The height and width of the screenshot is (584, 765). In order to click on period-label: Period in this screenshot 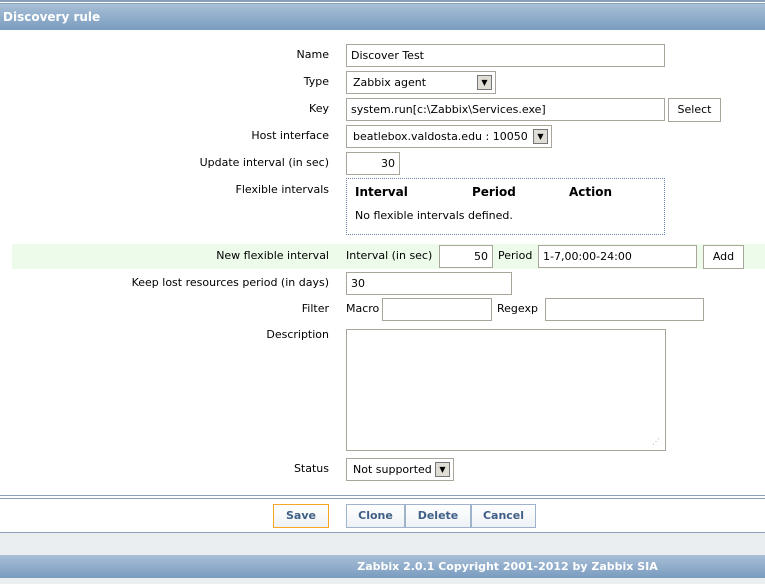, I will do `click(515, 255)`.